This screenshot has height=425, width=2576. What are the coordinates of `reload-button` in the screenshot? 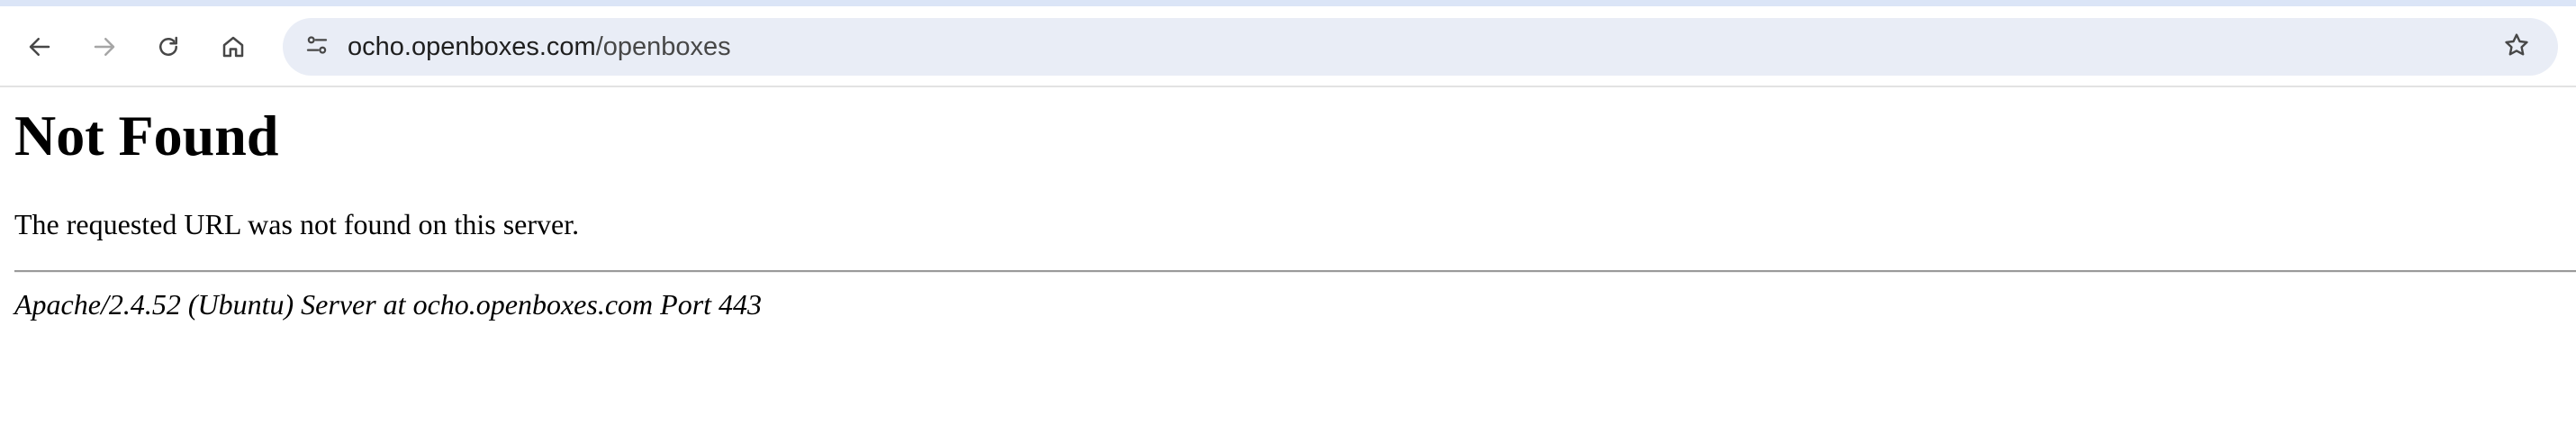 It's located at (168, 46).